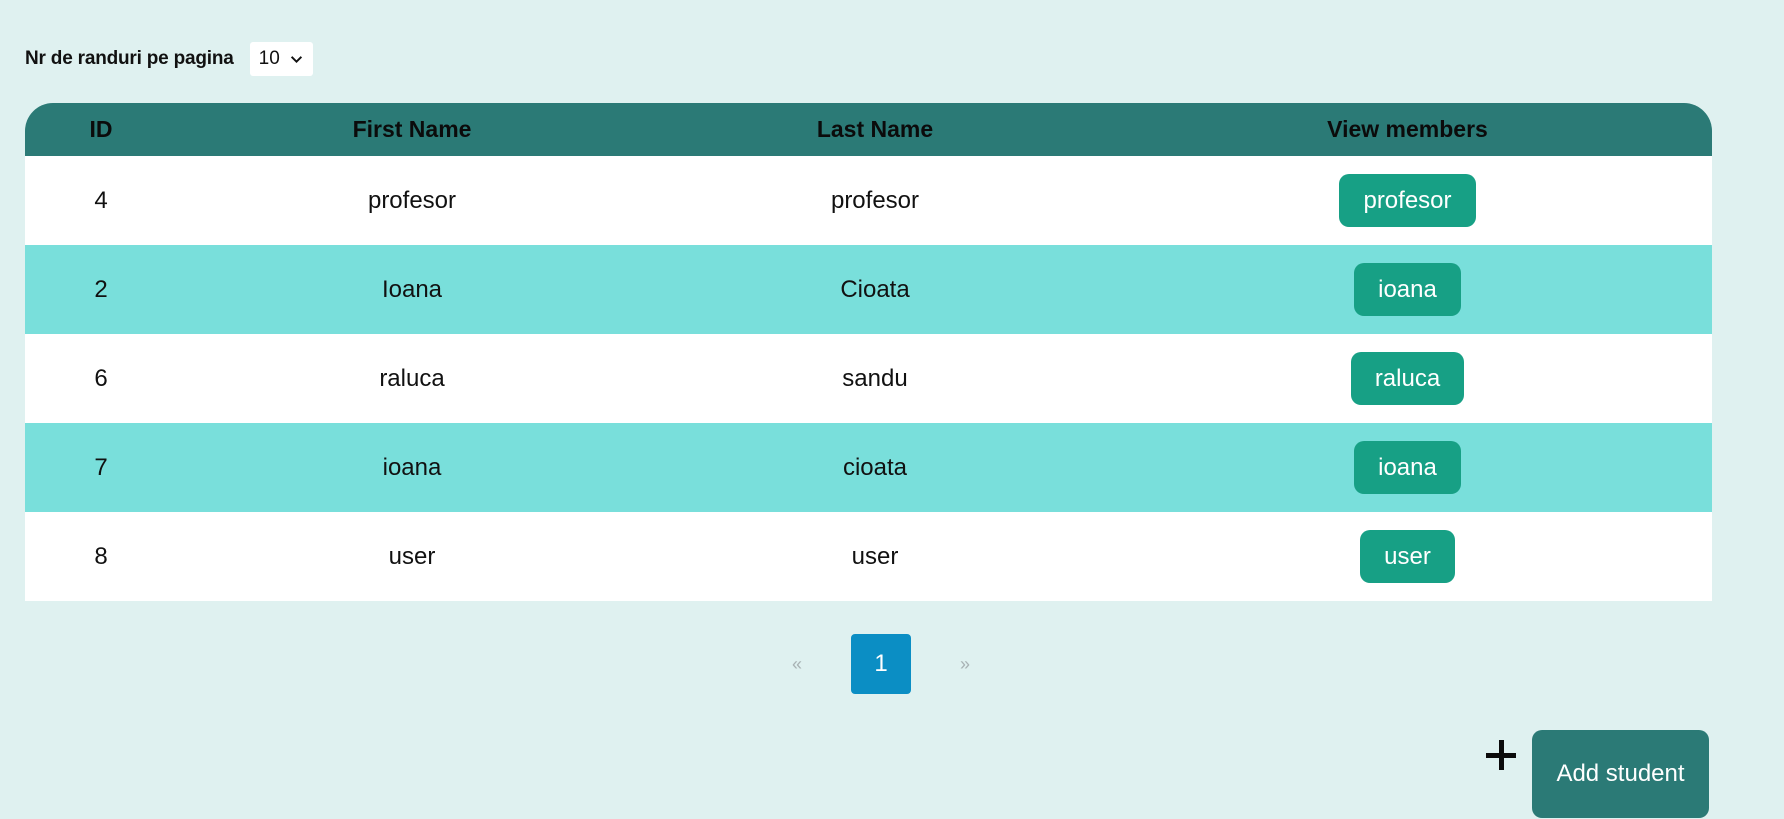 The height and width of the screenshot is (819, 1784). Describe the element at coordinates (875, 129) in the screenshot. I see `header-last-name: Last Name` at that location.